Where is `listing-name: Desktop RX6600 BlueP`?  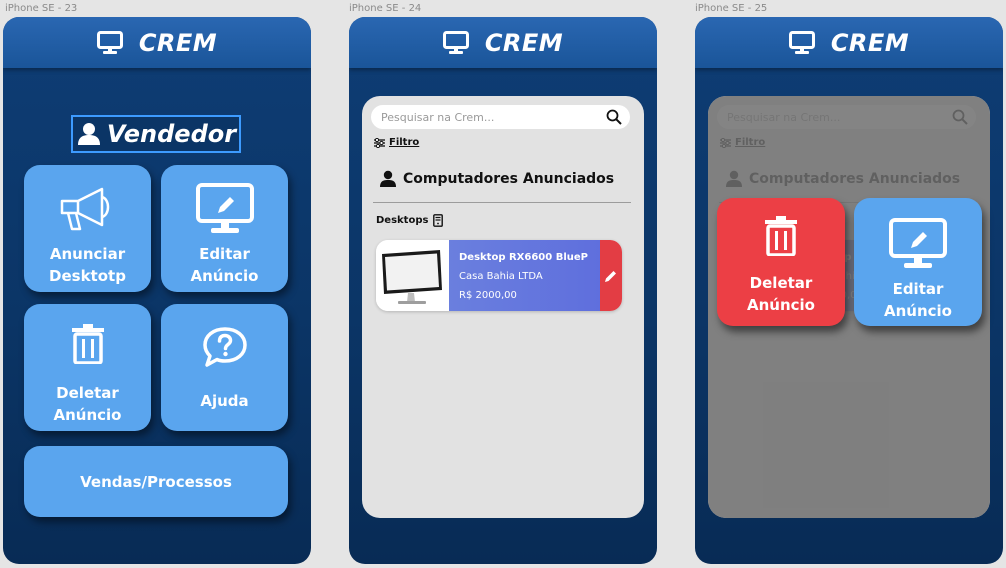
listing-name: Desktop RX6600 BlueP is located at coordinates (523, 257).